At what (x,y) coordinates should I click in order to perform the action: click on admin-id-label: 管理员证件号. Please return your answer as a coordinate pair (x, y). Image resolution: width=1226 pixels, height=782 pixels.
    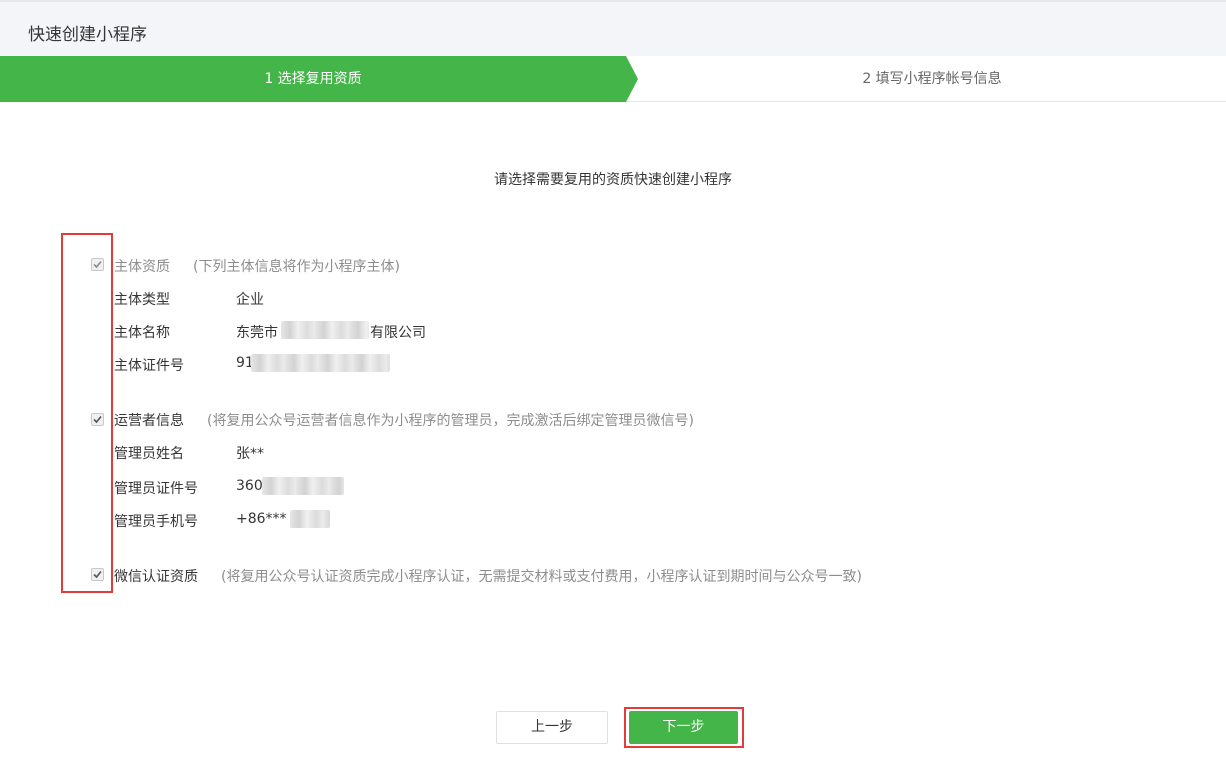
    Looking at the image, I should click on (156, 489).